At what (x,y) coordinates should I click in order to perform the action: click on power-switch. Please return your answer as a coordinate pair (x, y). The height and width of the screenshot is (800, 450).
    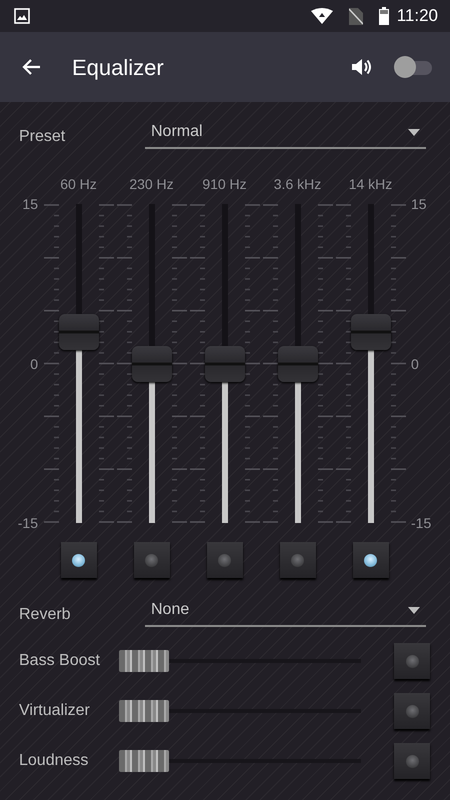
    Looking at the image, I should click on (414, 67).